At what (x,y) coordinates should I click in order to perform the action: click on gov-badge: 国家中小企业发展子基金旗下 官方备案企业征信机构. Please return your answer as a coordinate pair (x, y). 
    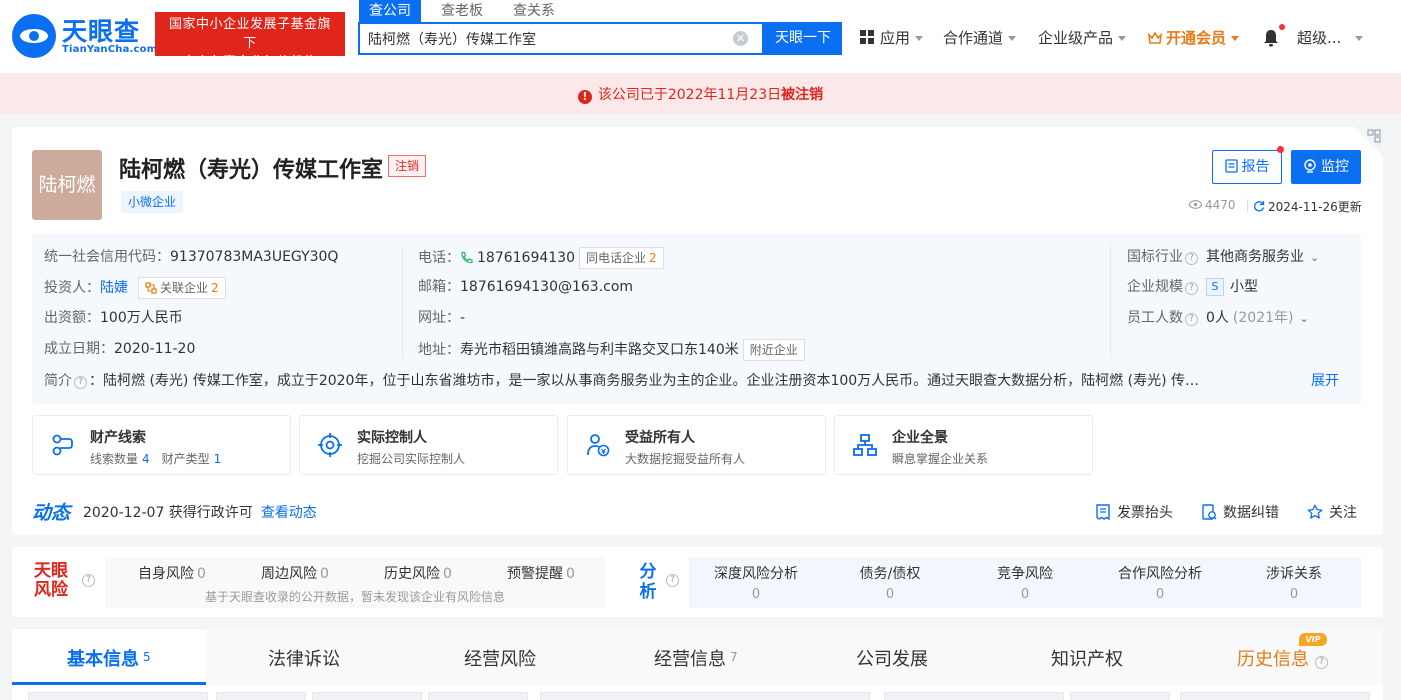
    Looking at the image, I should click on (250, 41).